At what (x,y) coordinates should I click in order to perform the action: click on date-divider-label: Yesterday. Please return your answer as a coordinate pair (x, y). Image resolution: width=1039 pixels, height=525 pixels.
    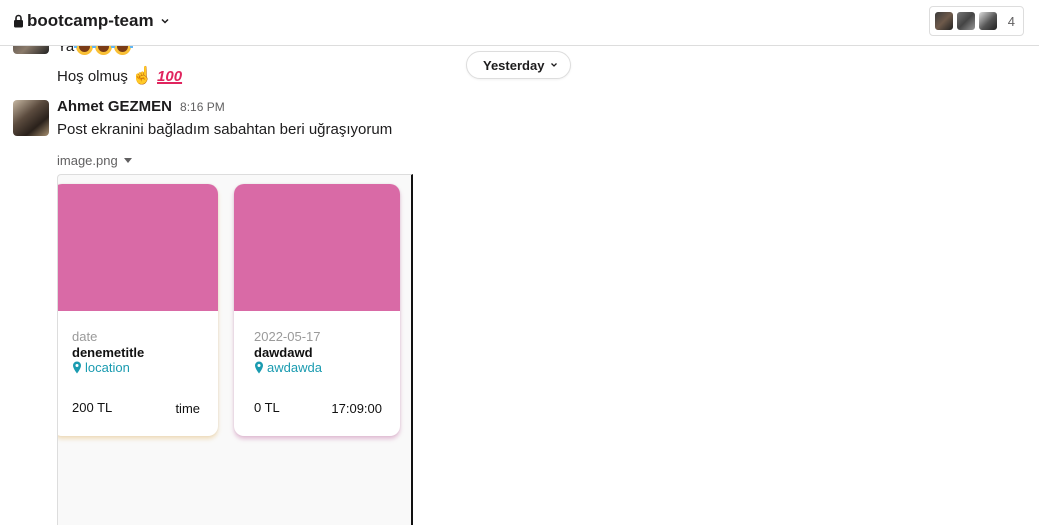
    Looking at the image, I should click on (514, 65).